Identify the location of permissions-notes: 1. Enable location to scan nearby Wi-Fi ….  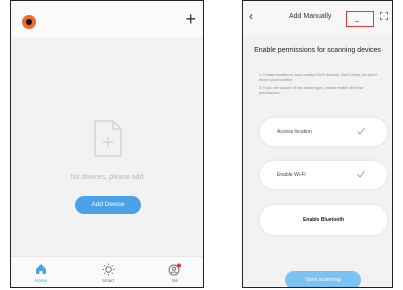
(319, 86).